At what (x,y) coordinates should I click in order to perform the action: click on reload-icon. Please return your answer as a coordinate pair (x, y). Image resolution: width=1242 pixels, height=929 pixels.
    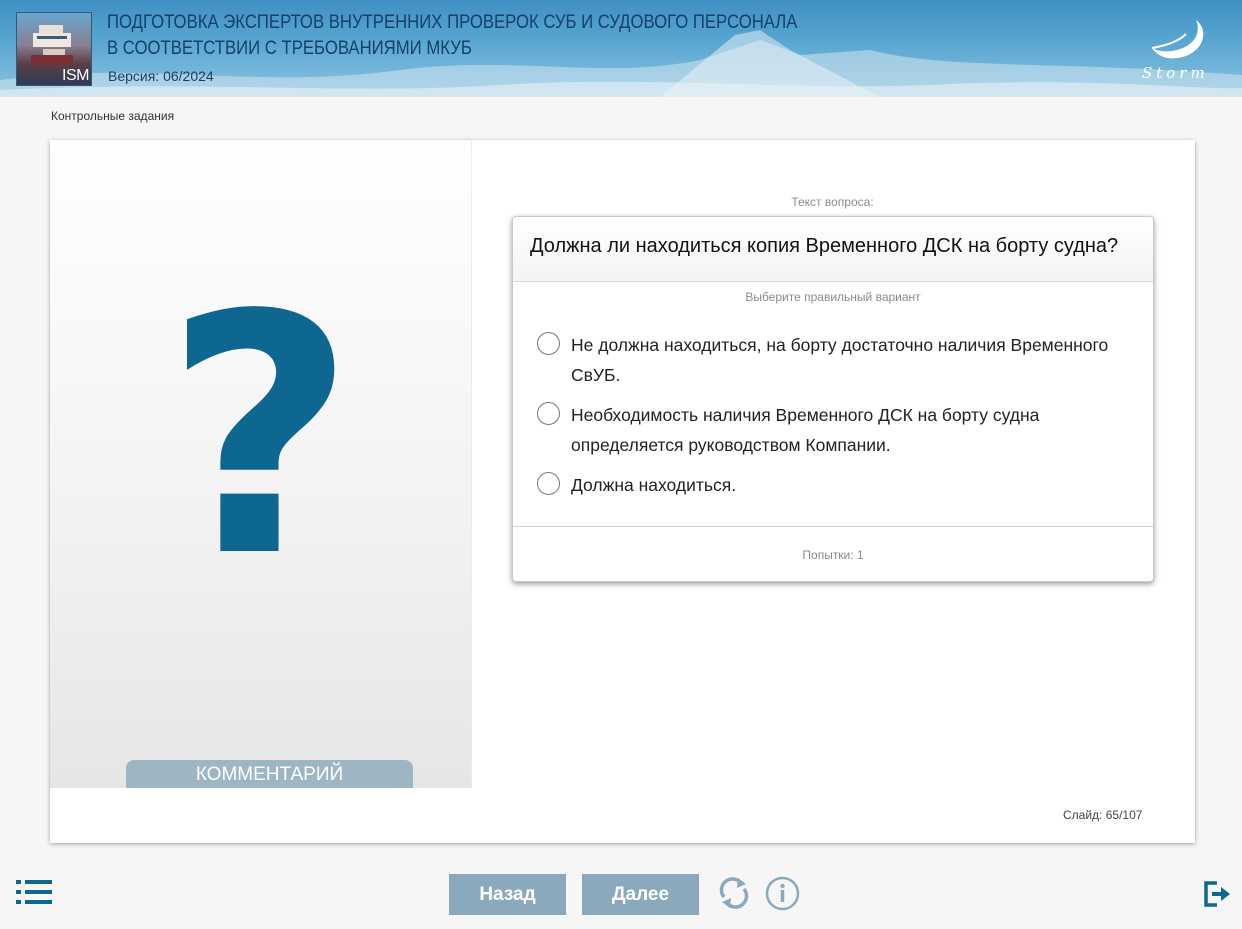
    Looking at the image, I should click on (734, 893).